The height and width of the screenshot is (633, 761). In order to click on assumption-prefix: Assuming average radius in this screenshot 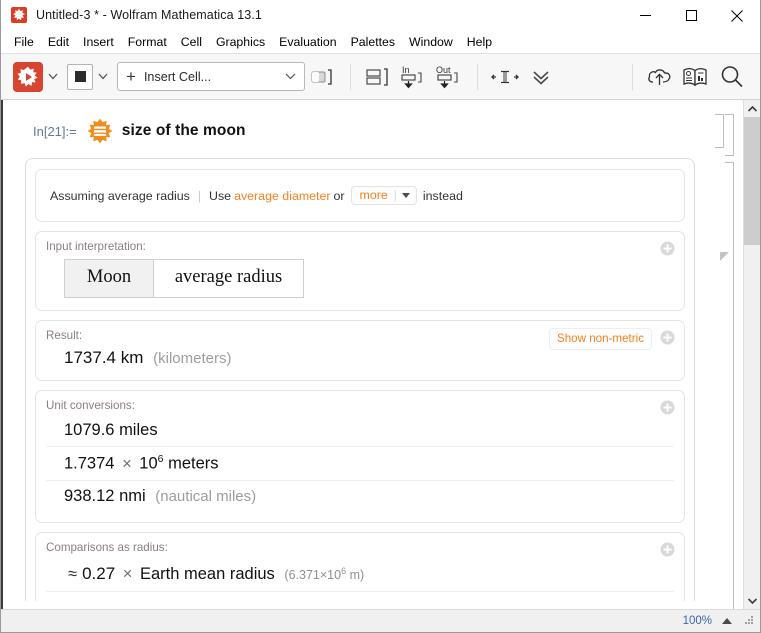, I will do `click(120, 195)`.